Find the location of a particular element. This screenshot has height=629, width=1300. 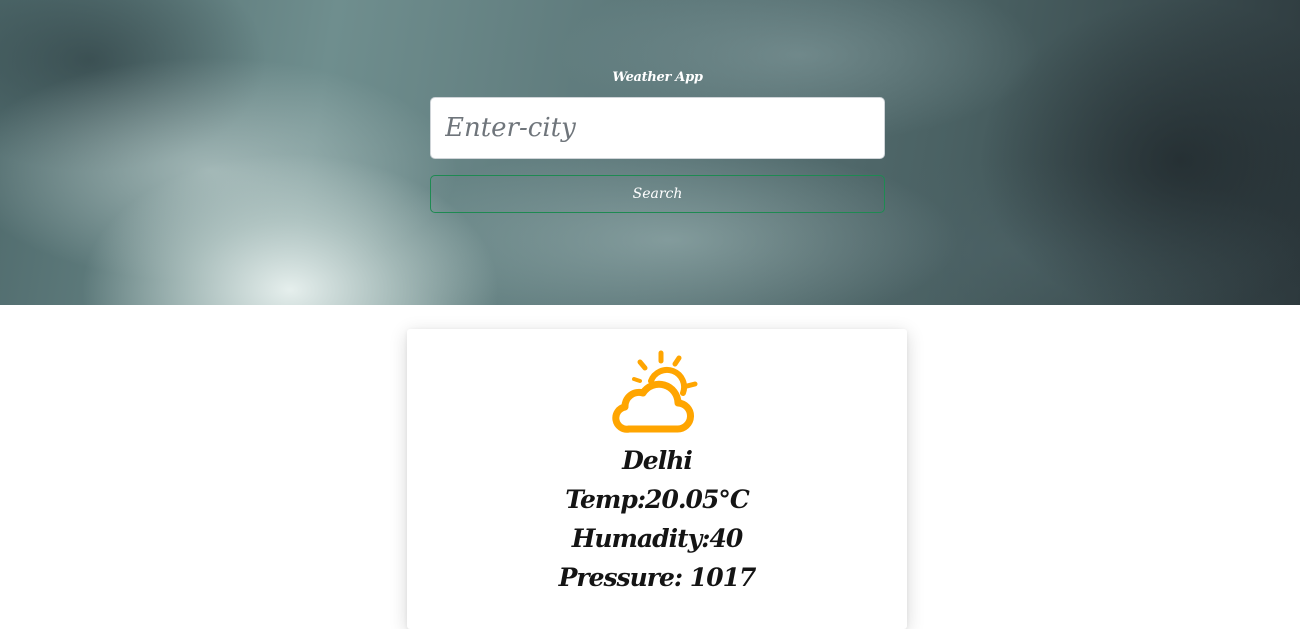

pressure-value: Pressure: 1017 is located at coordinates (657, 577).